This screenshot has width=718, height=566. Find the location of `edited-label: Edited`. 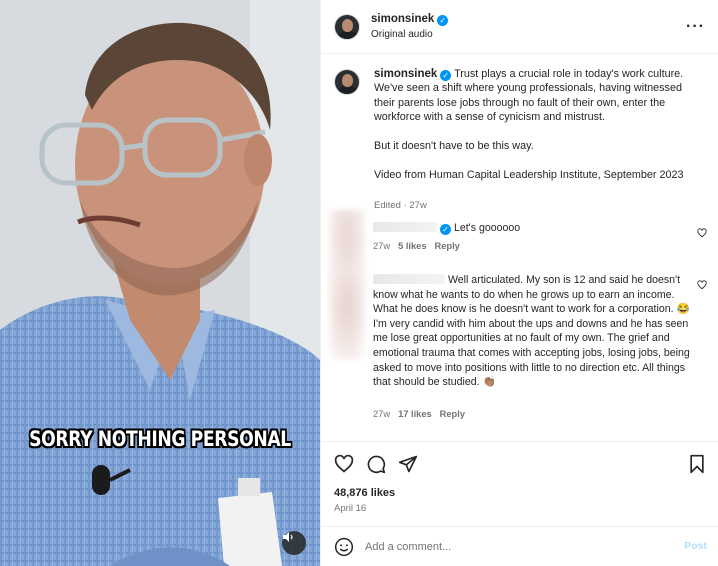

edited-label: Edited is located at coordinates (387, 205).